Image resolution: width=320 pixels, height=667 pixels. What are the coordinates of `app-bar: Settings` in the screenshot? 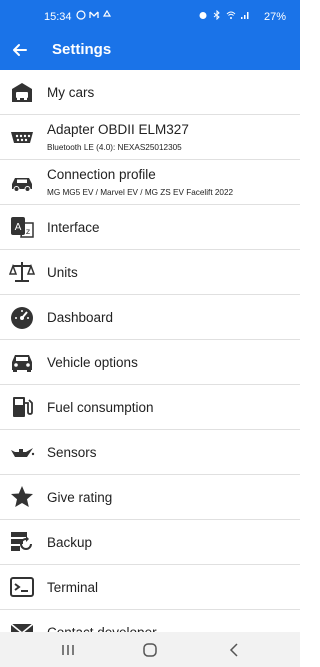 It's located at (150, 51).